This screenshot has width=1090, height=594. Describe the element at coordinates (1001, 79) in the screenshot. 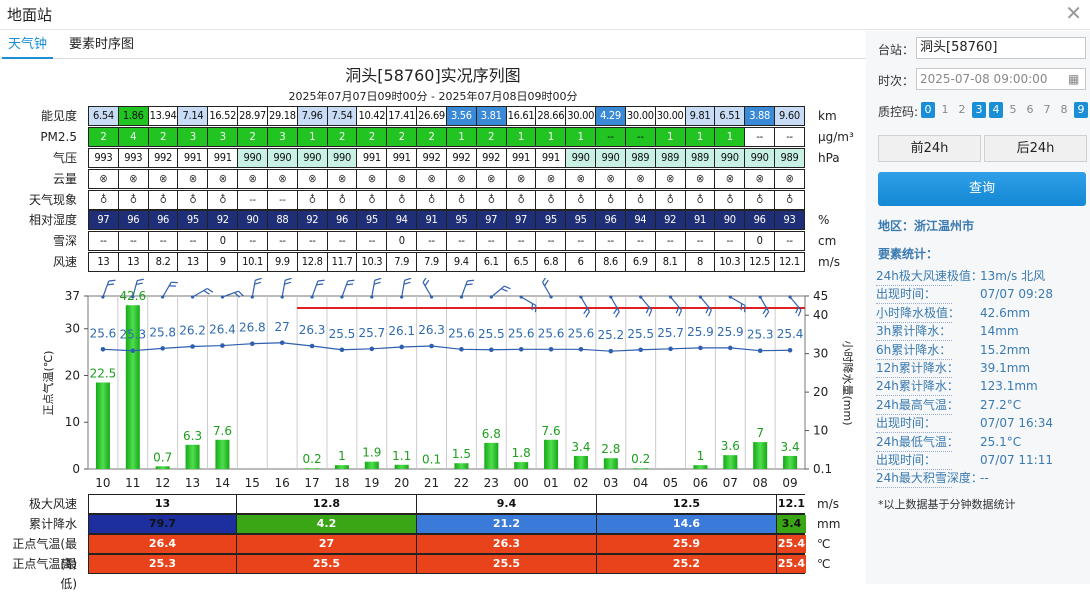

I see `time-input: 2025-07-08 09:00:00` at that location.